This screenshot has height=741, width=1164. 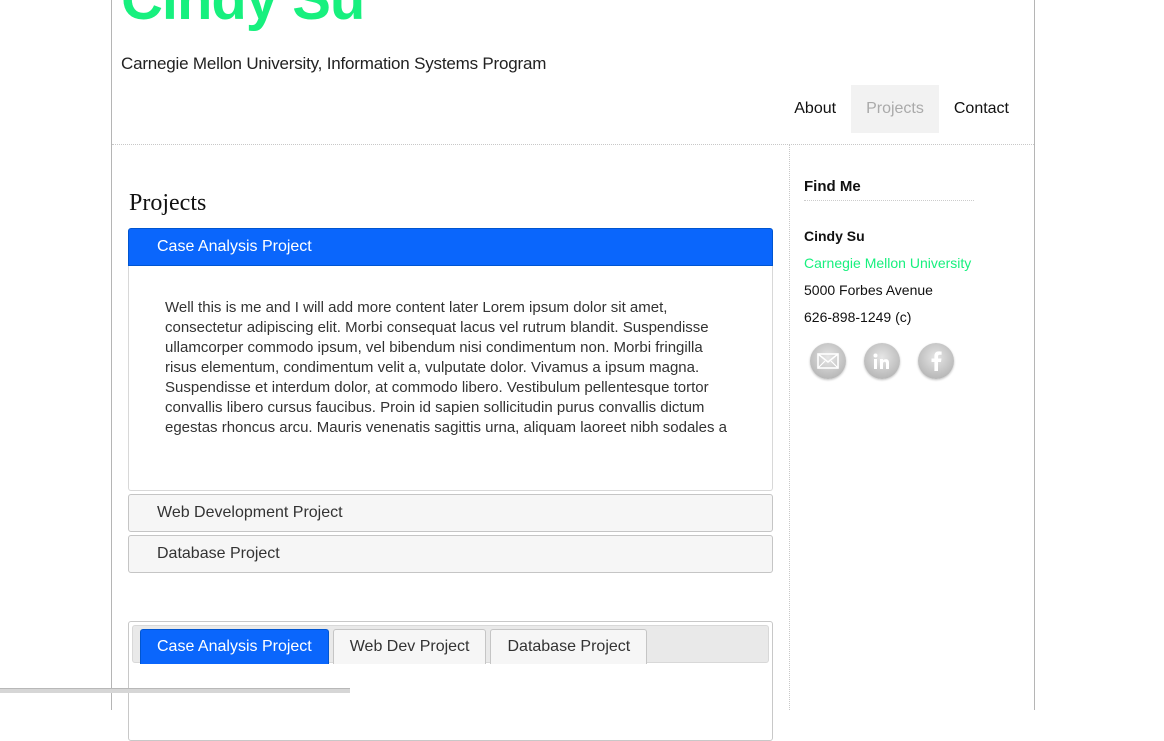 I want to click on contact-name: Cindy Su, so click(x=834, y=236).